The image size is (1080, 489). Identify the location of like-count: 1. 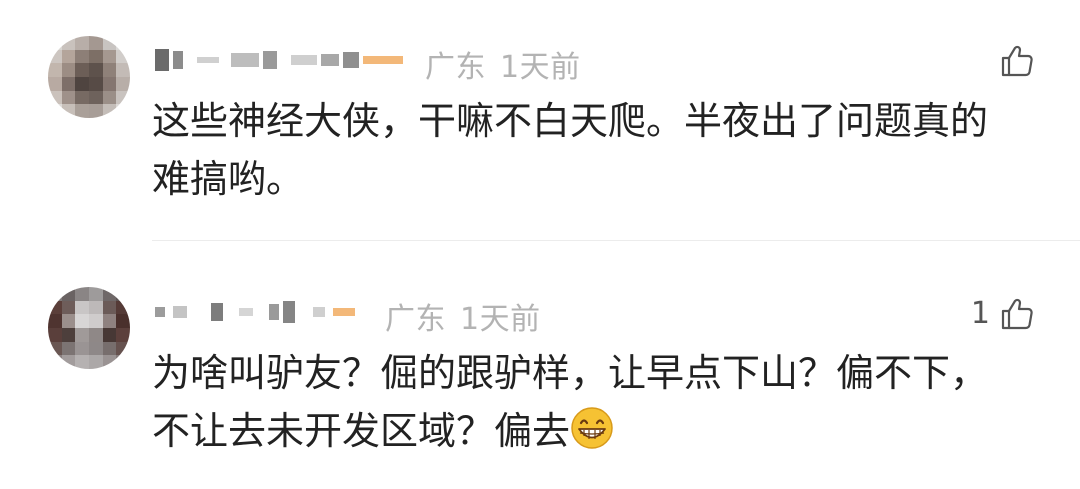
(980, 313).